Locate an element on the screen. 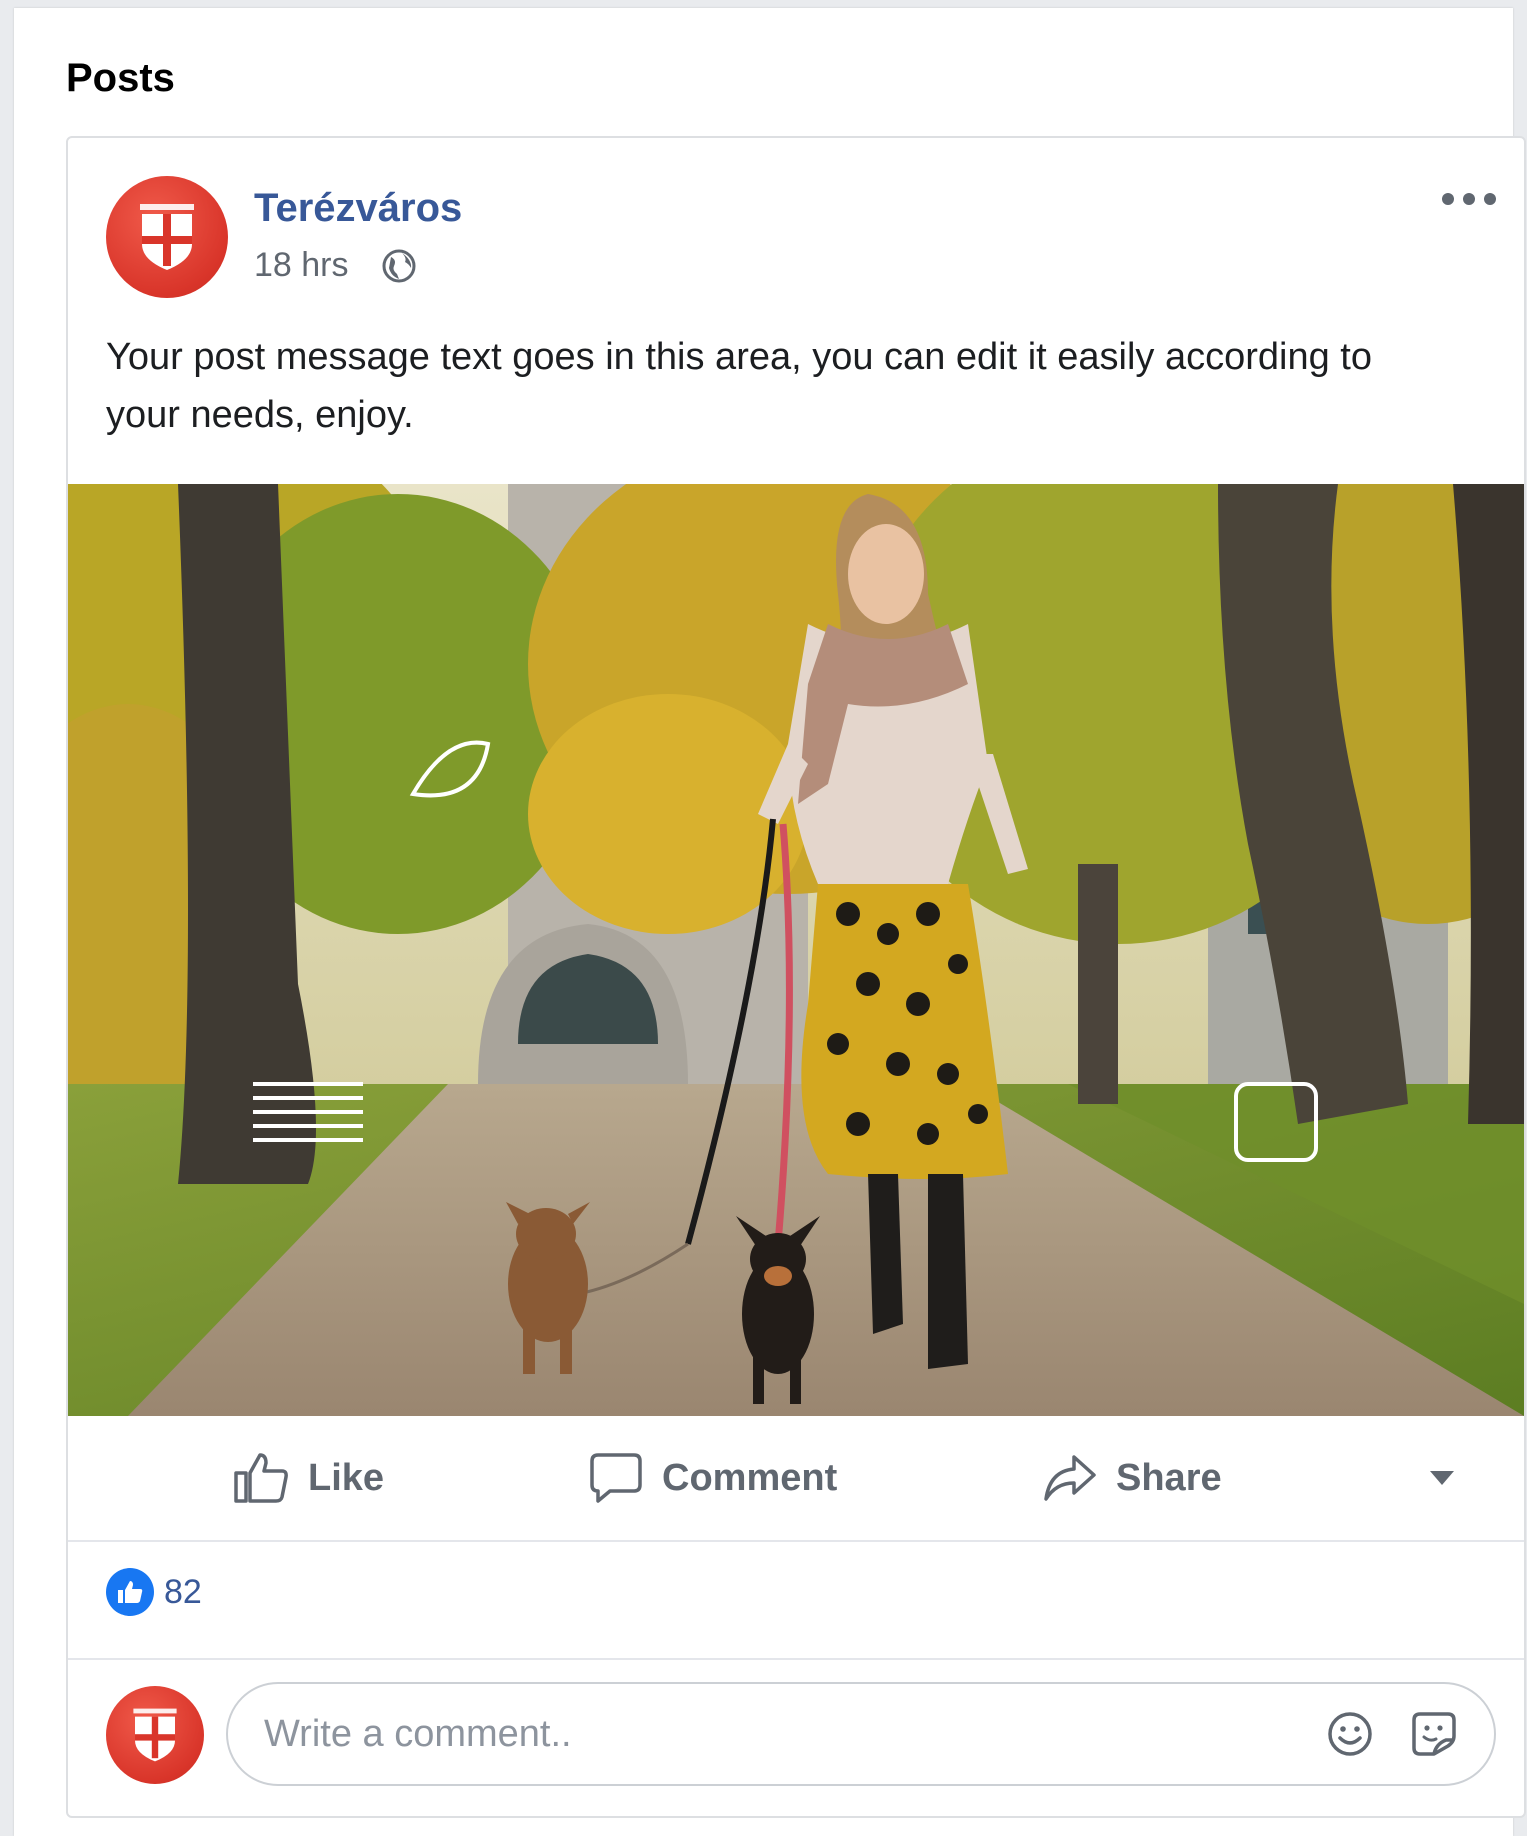 The width and height of the screenshot is (1527, 1836). section-title: Posts is located at coordinates (120, 78).